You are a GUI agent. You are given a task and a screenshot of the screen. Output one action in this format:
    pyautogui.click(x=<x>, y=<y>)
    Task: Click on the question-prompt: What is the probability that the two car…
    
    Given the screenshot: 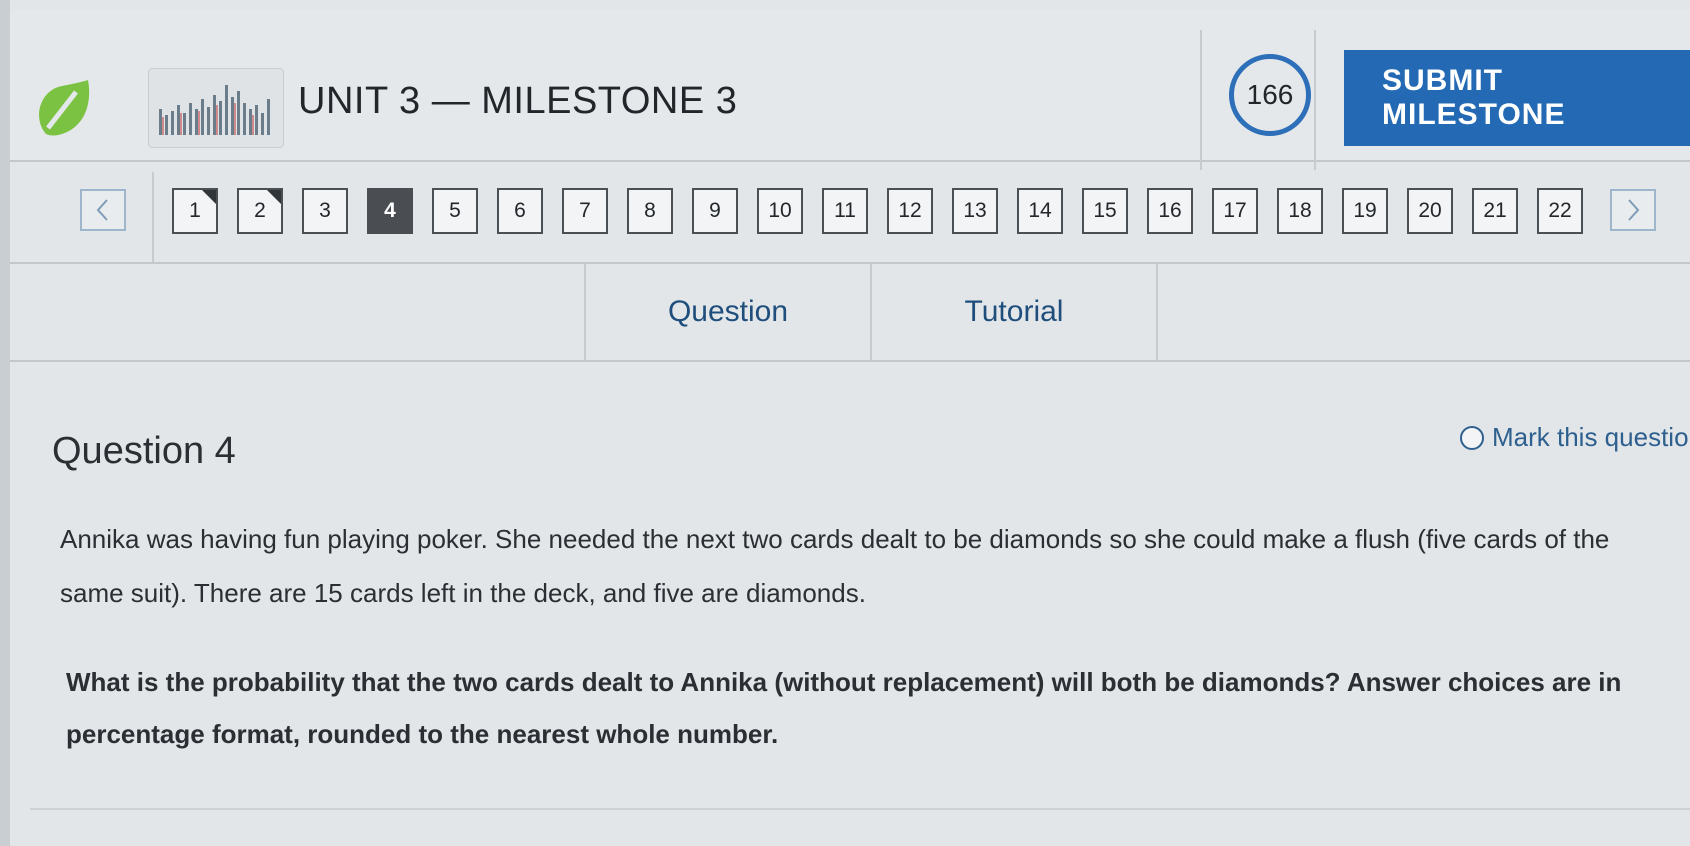 What is the action you would take?
    pyautogui.click(x=844, y=708)
    